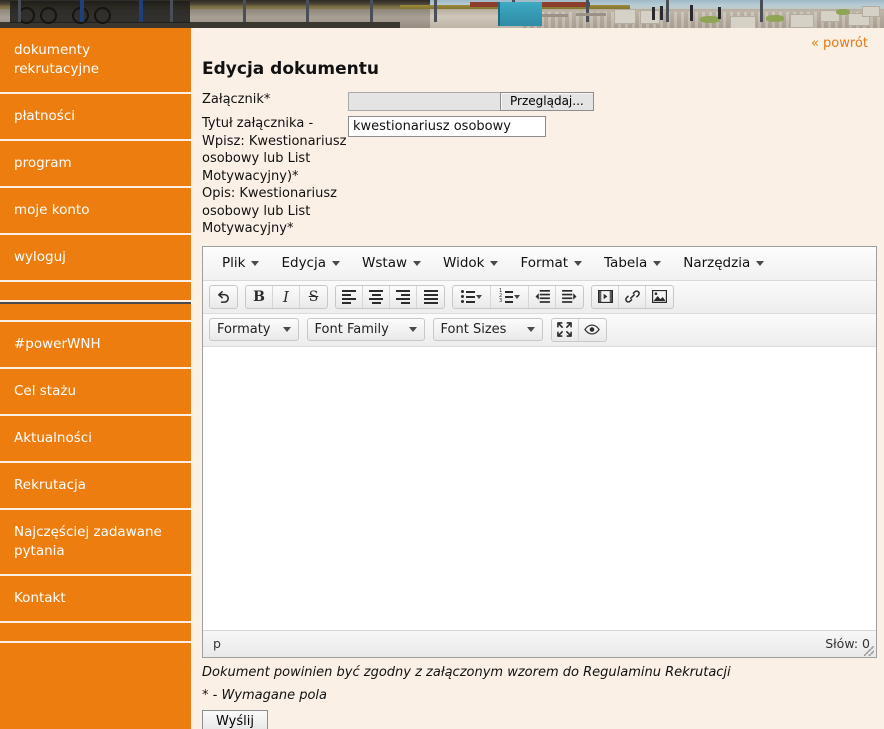 The image size is (884, 729). What do you see at coordinates (95, 258) in the screenshot?
I see `sidebar-item-wyloguj: wyloguj` at bounding box center [95, 258].